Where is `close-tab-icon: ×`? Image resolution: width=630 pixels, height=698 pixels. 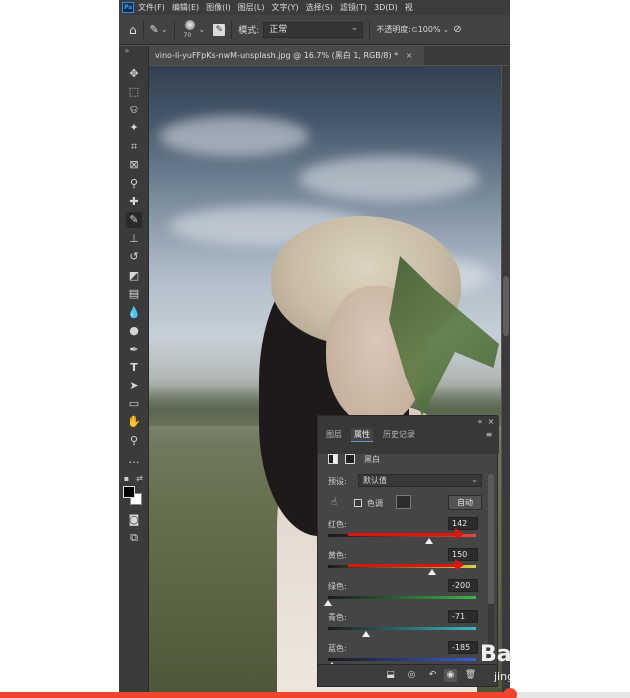
close-tab-icon: × is located at coordinates (409, 55).